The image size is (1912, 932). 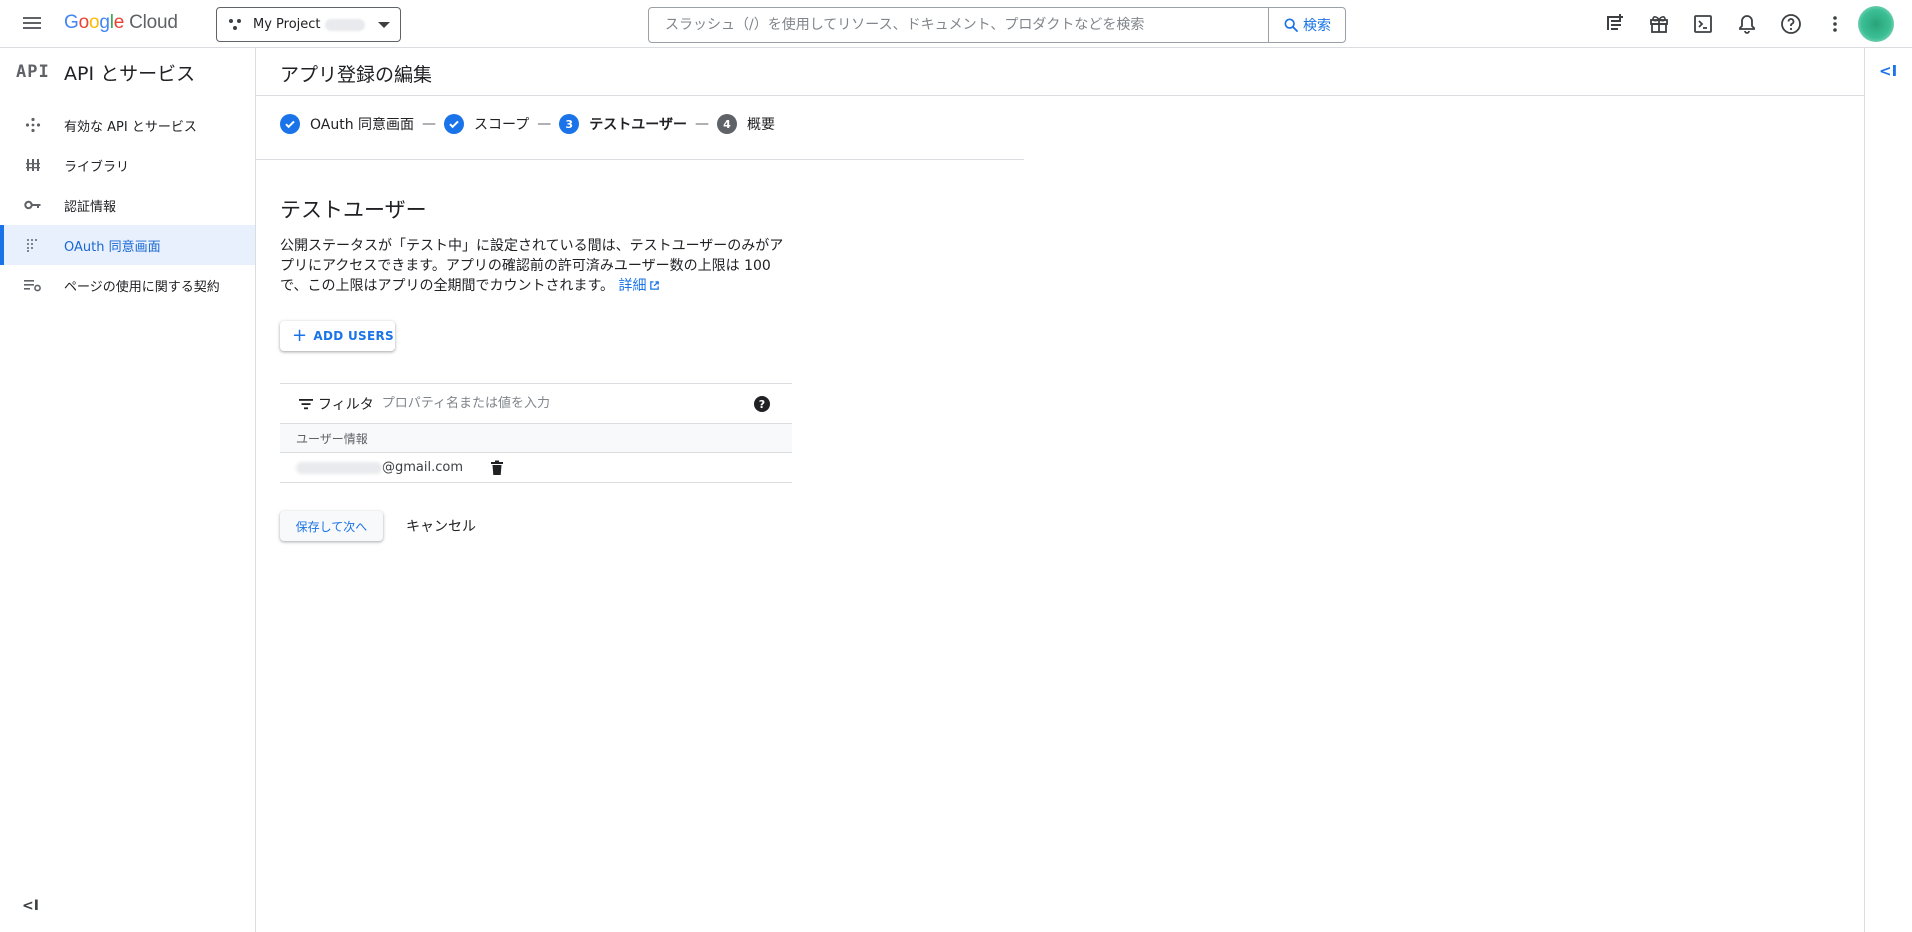 I want to click on learn-more-label: 詳細, so click(x=632, y=286).